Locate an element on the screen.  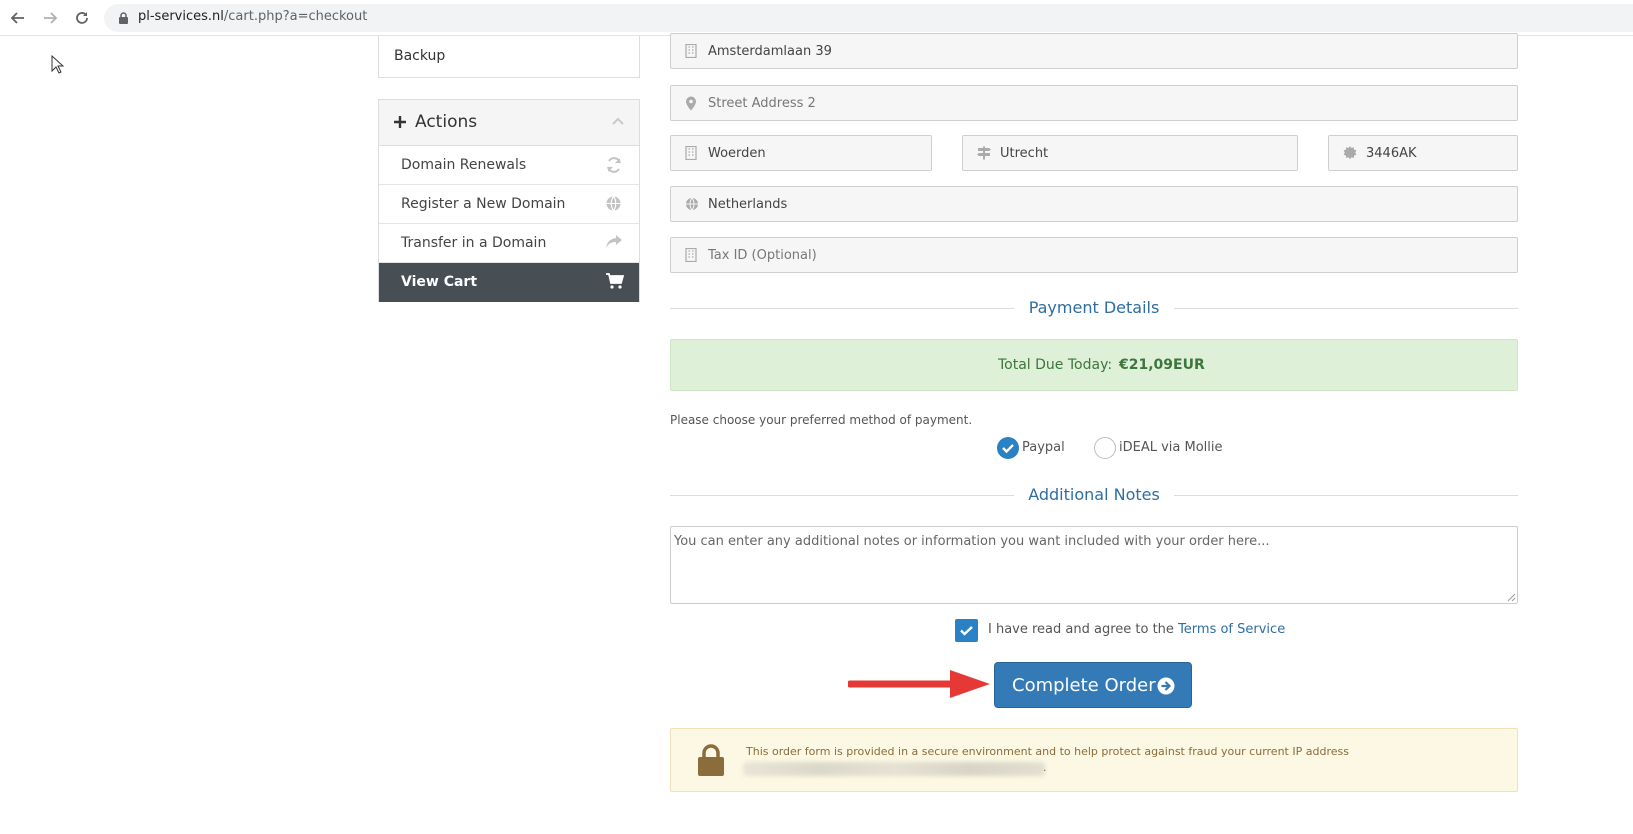
url-path: /cart.php?a=checkout is located at coordinates (295, 16).